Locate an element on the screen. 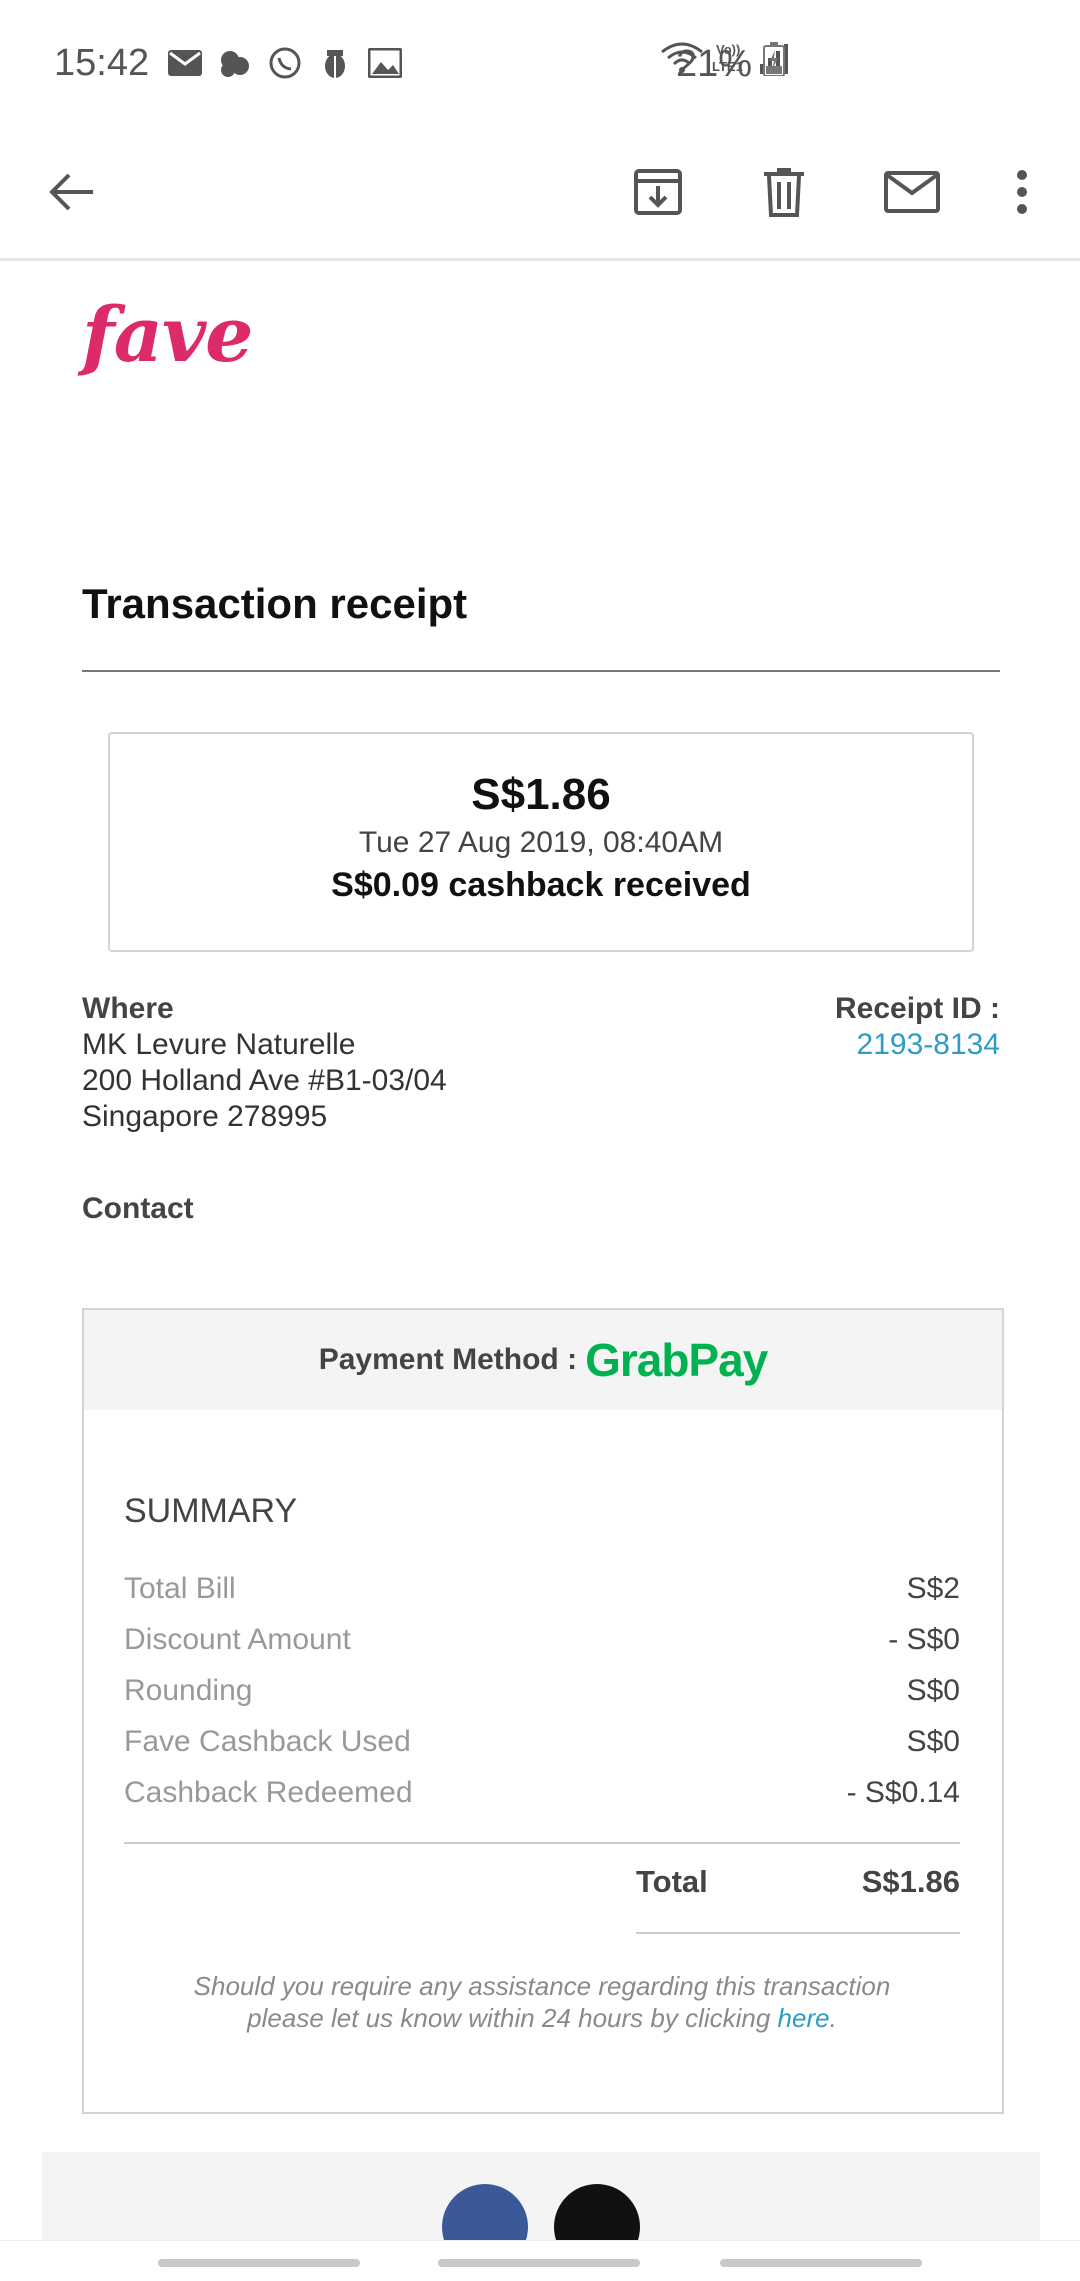 The height and width of the screenshot is (2281, 1080). transaction-datetime: Tue 27 Aug 2019, 08:40AM is located at coordinates (541, 842).